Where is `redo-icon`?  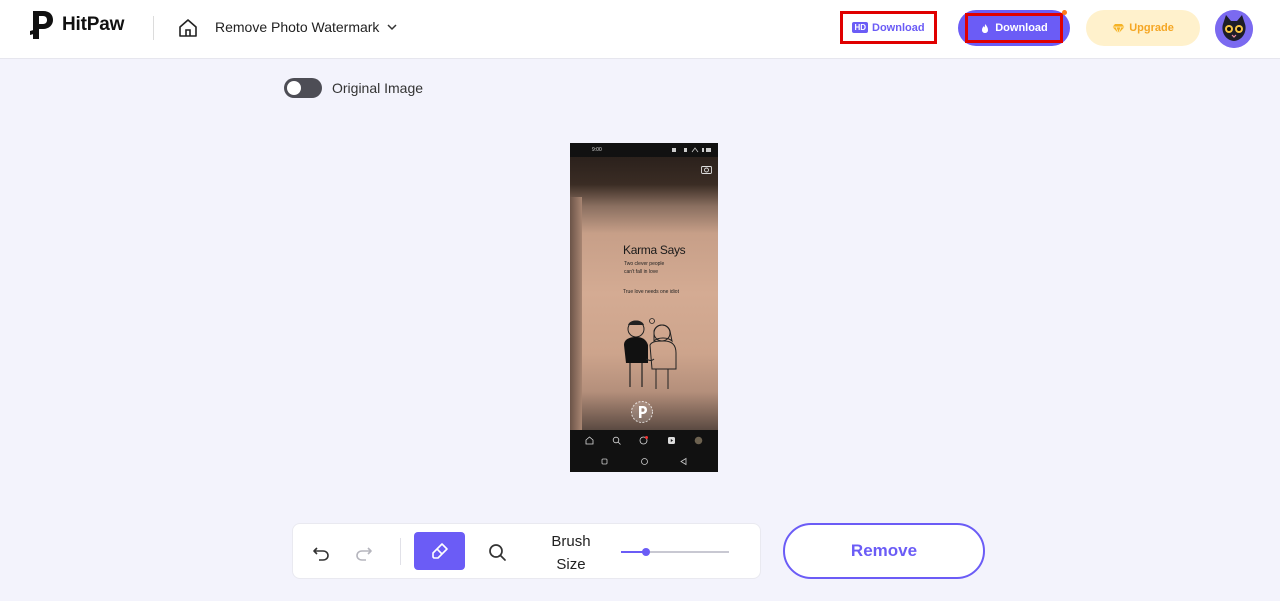 redo-icon is located at coordinates (364, 552).